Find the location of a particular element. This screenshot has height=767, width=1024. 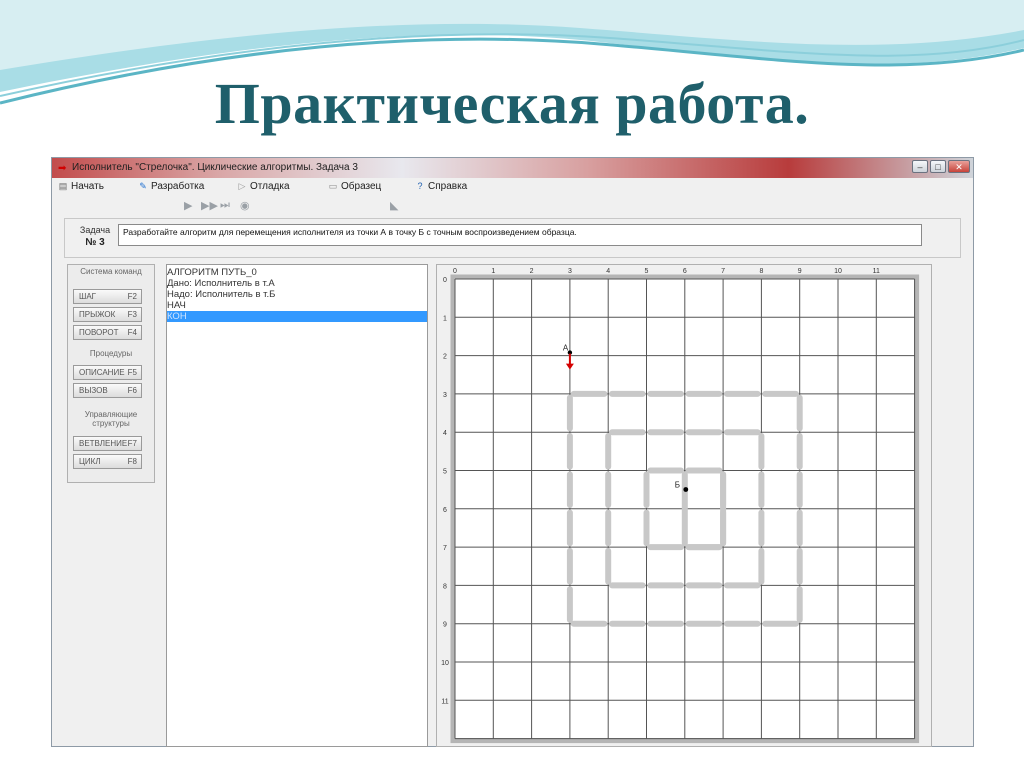

row-label: 9 is located at coordinates (445, 625).